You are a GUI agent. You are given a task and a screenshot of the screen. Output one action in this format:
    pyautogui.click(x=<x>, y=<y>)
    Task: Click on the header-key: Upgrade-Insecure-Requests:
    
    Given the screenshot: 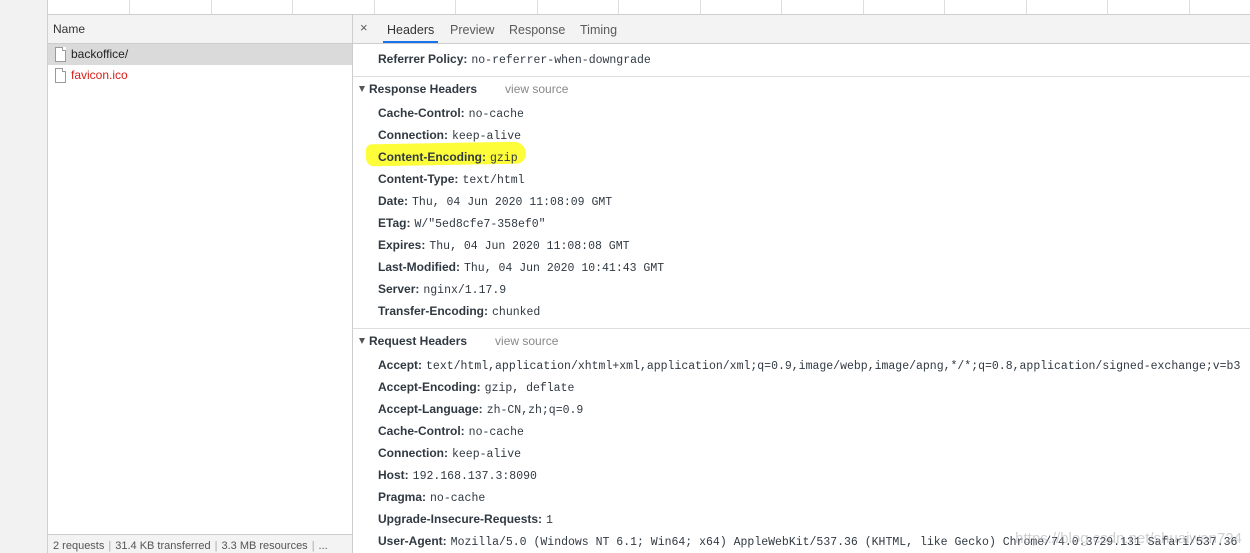 What is the action you would take?
    pyautogui.click(x=460, y=519)
    